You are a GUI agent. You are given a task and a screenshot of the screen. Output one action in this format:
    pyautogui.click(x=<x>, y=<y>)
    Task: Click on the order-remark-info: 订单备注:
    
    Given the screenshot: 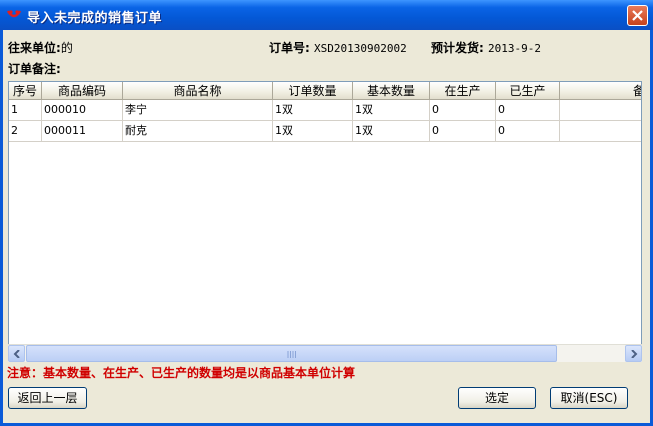 What is the action you would take?
    pyautogui.click(x=34, y=68)
    